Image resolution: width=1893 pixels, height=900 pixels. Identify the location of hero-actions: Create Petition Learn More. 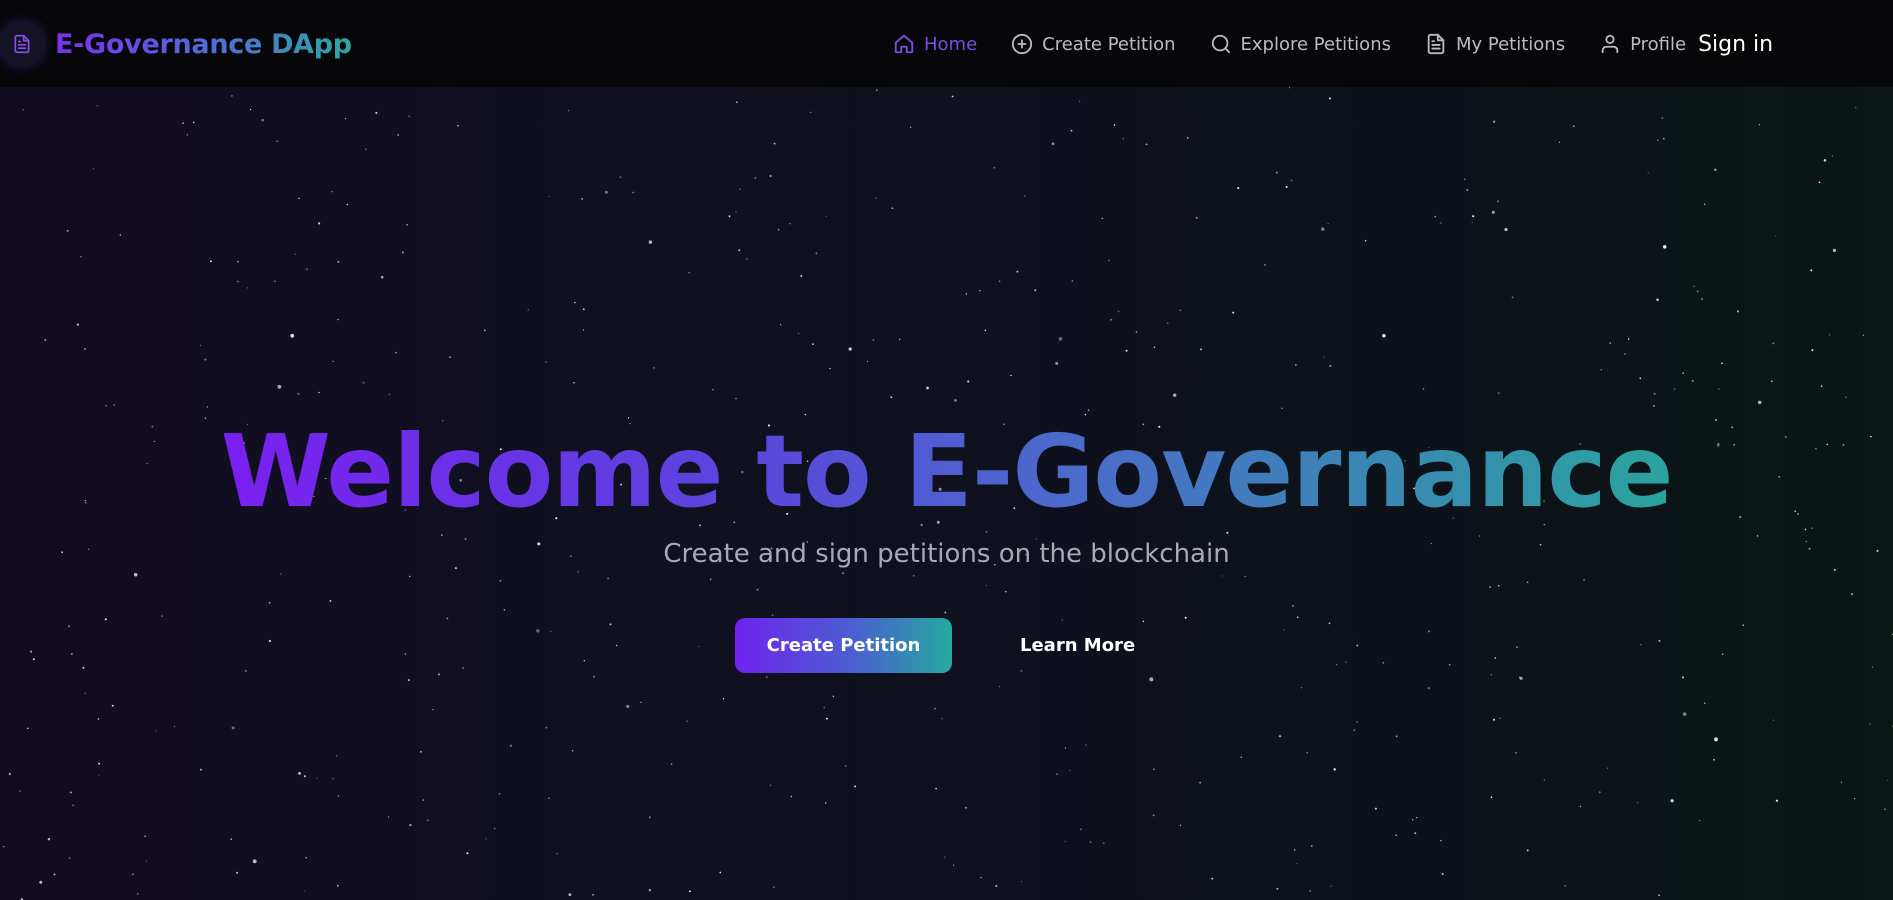
(935, 645).